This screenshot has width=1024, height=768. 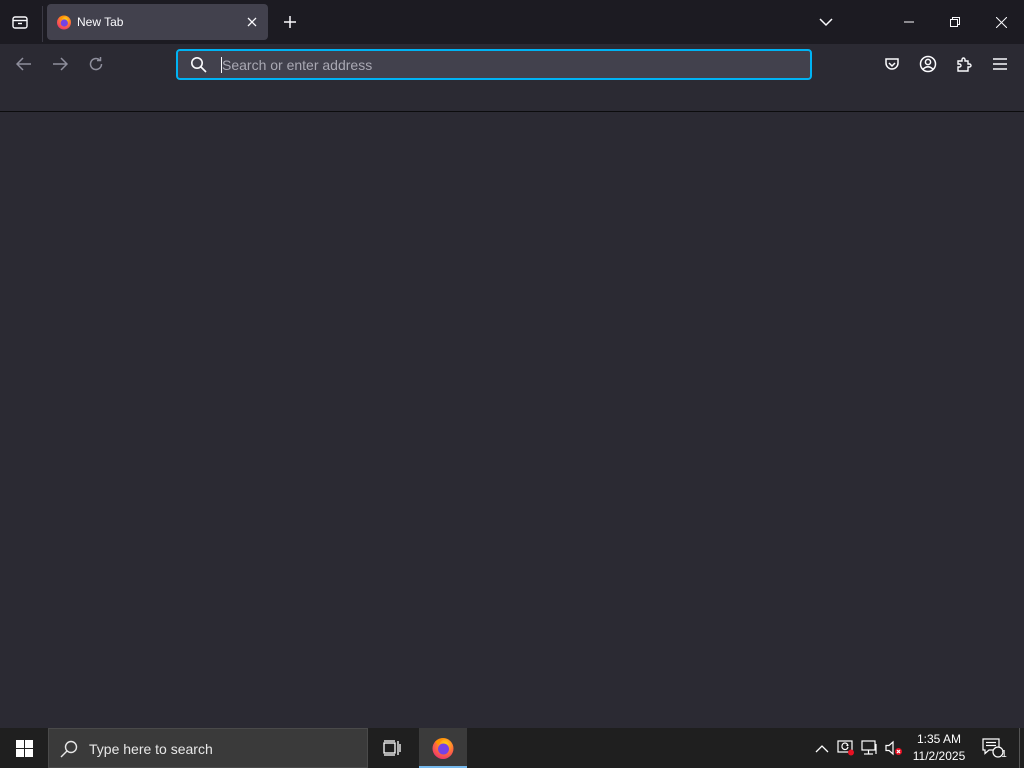 I want to click on tab-separator, so click(x=42, y=24).